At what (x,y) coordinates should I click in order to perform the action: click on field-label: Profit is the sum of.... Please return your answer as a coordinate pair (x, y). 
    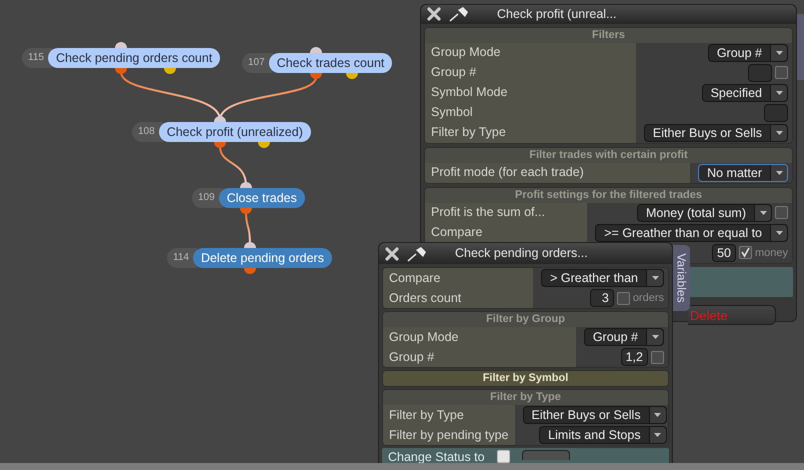
    Looking at the image, I should click on (488, 213).